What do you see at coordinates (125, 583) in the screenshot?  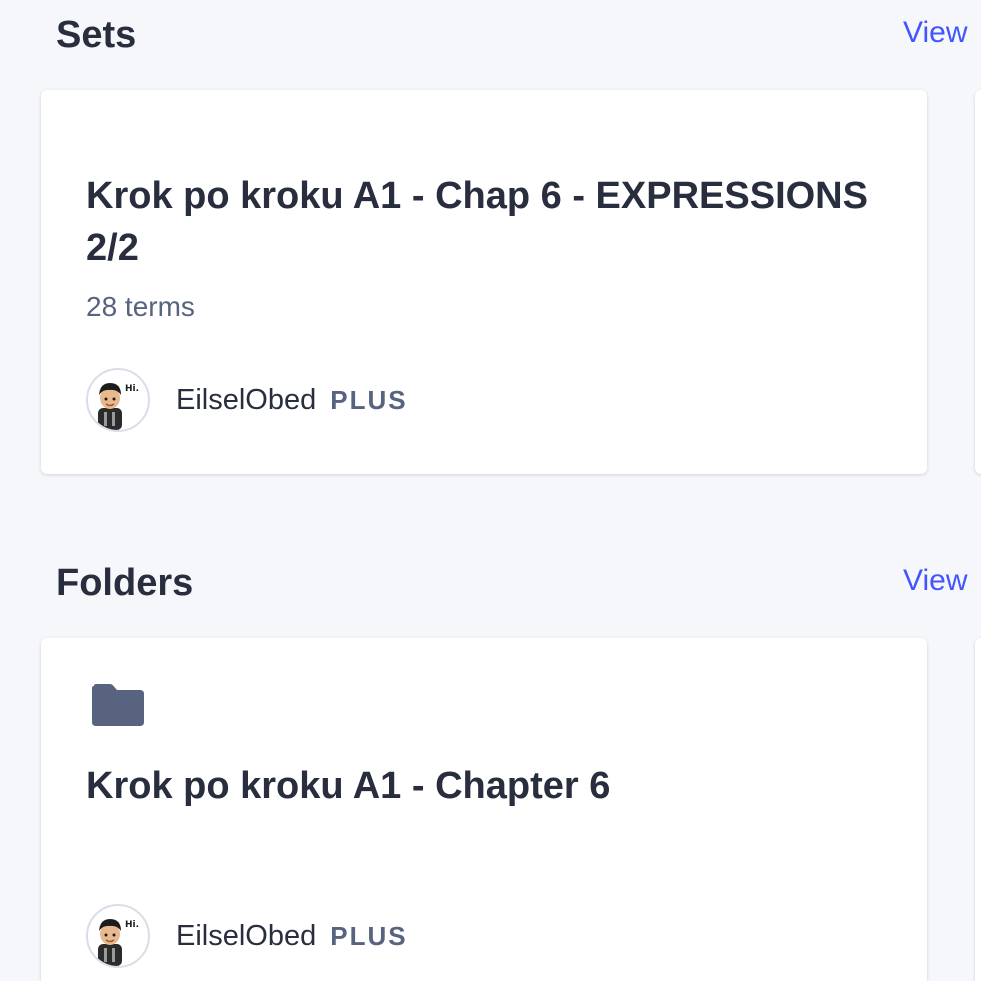 I see `folders-section-title: Folders` at bounding box center [125, 583].